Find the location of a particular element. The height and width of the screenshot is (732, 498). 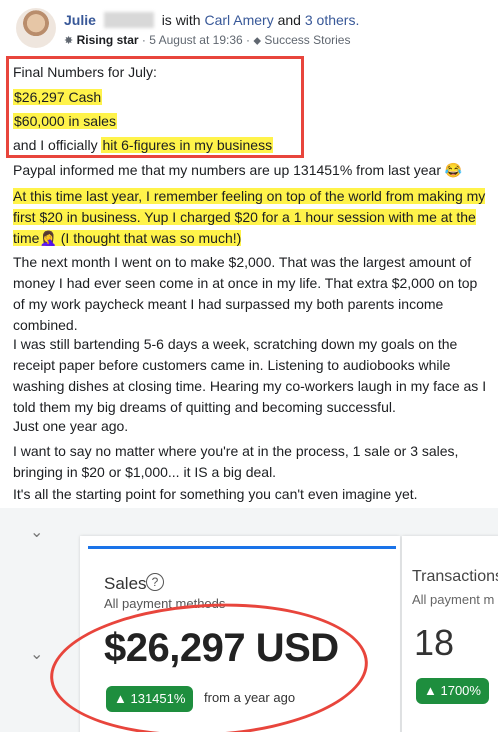

redacted-name is located at coordinates (128, 20).